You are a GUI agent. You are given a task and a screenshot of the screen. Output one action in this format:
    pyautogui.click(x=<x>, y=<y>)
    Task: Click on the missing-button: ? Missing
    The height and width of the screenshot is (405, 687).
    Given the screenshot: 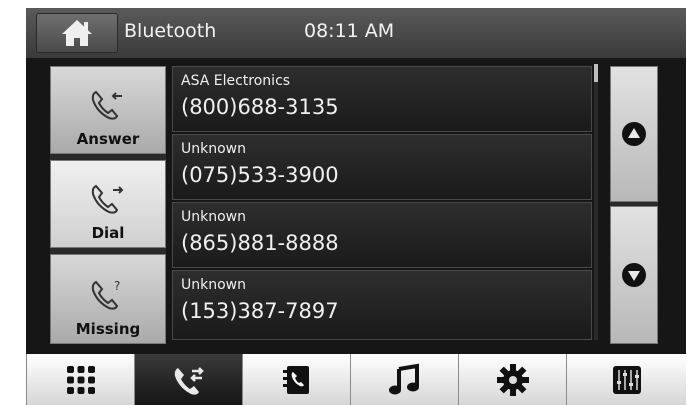 What is the action you would take?
    pyautogui.click(x=108, y=299)
    